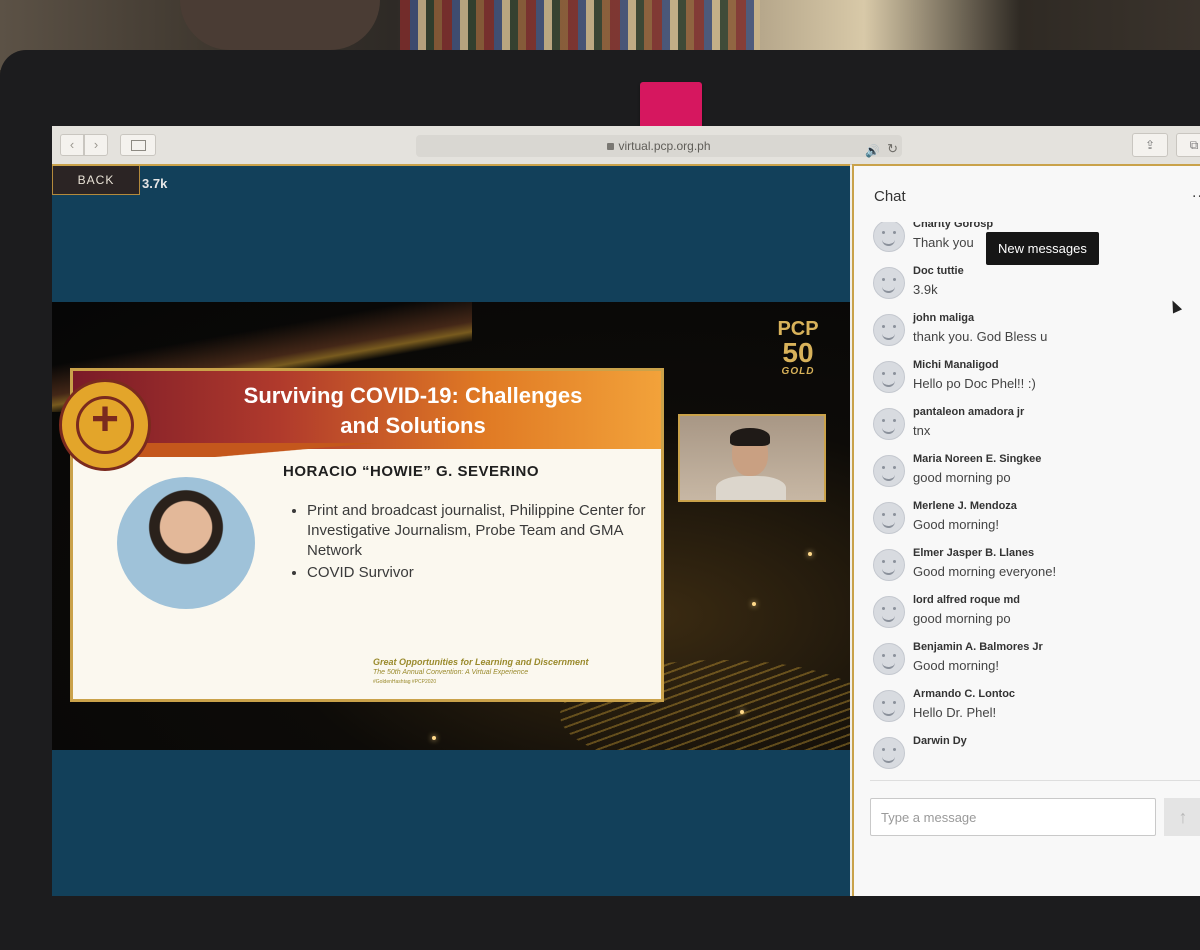 This screenshot has height=950, width=1200. I want to click on message-text: Thank you, so click(943, 242).